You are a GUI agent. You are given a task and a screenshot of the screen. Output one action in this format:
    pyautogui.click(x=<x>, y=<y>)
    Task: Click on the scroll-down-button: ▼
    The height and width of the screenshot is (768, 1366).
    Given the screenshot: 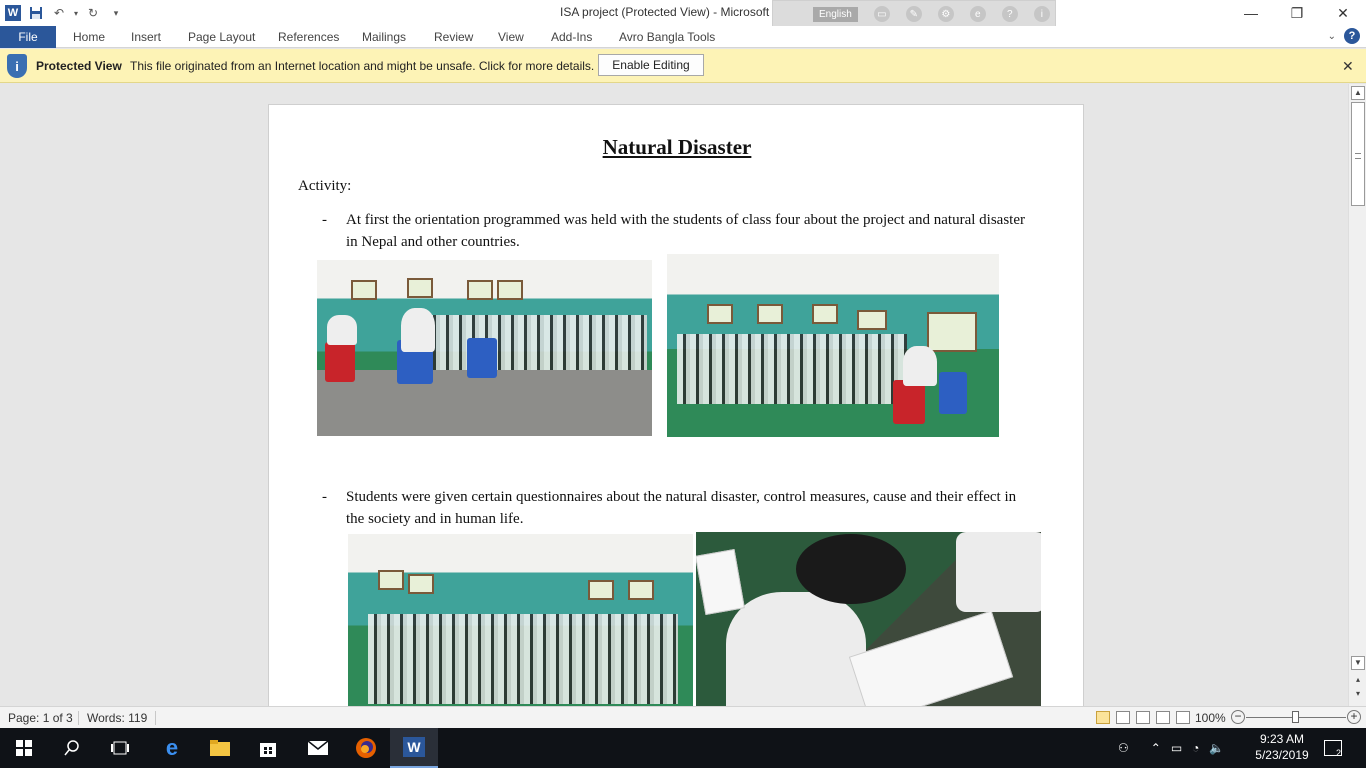 What is the action you would take?
    pyautogui.click(x=1358, y=663)
    